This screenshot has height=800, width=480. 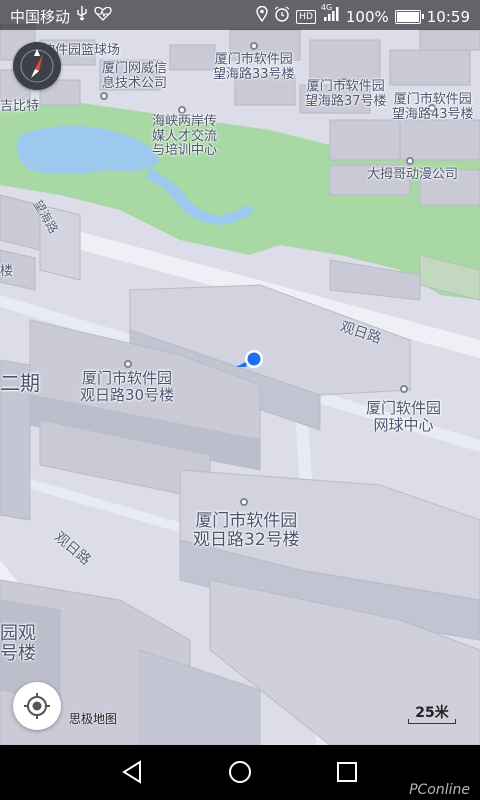 What do you see at coordinates (184, 136) in the screenshot?
I see `poi-label-straits-center: 海峡两岸传 媒人才交流 与培训中心` at bounding box center [184, 136].